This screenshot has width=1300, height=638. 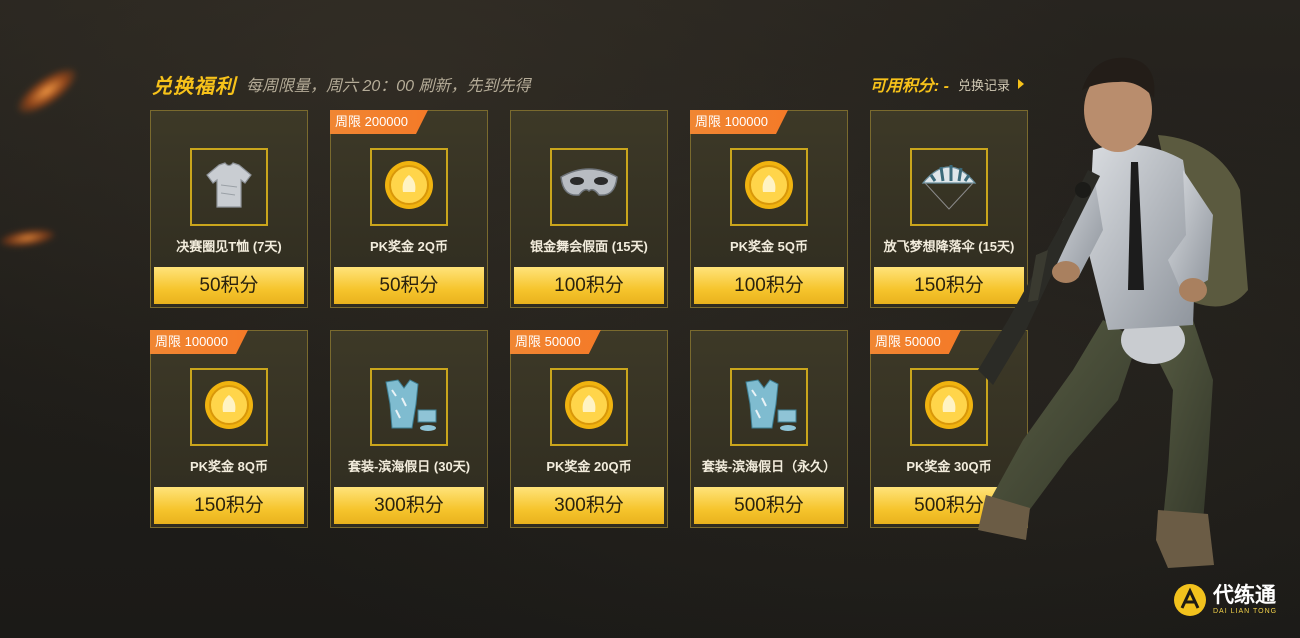 What do you see at coordinates (909, 86) in the screenshot?
I see `available-points: 可用积分: -` at bounding box center [909, 86].